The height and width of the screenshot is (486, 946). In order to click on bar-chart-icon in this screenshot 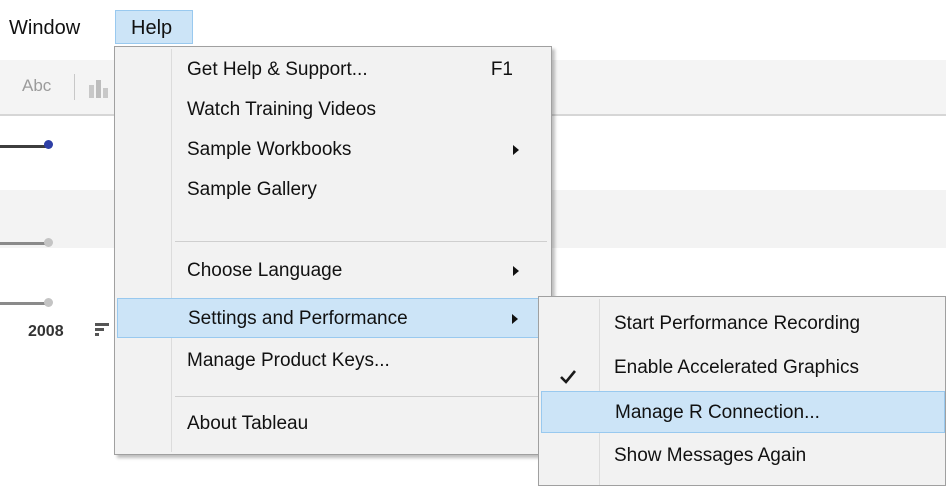, I will do `click(100, 88)`.